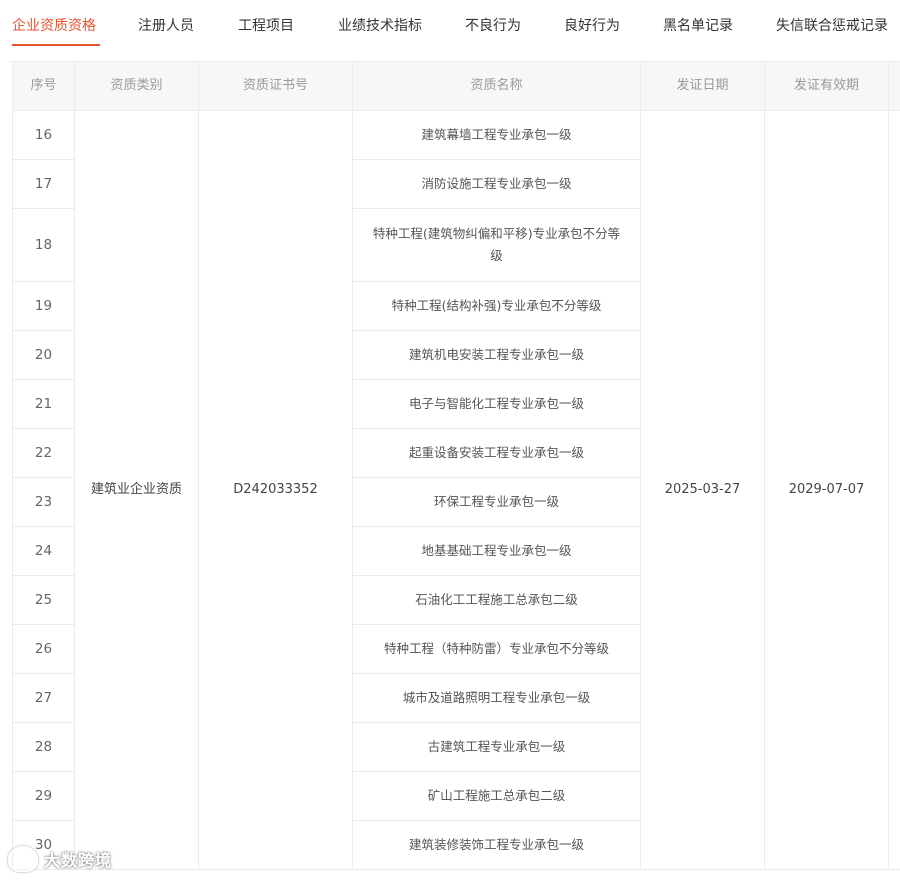 The width and height of the screenshot is (900, 880). I want to click on row-index: 20, so click(43, 355).